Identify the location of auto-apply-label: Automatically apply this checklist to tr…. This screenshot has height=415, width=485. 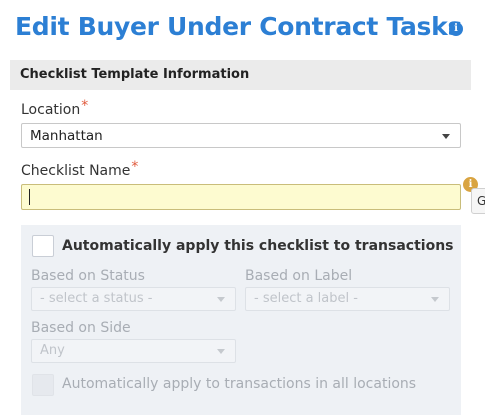
(258, 246).